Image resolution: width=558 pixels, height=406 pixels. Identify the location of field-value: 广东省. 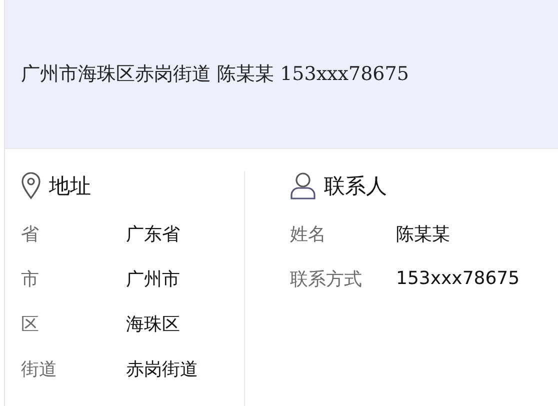
(153, 234).